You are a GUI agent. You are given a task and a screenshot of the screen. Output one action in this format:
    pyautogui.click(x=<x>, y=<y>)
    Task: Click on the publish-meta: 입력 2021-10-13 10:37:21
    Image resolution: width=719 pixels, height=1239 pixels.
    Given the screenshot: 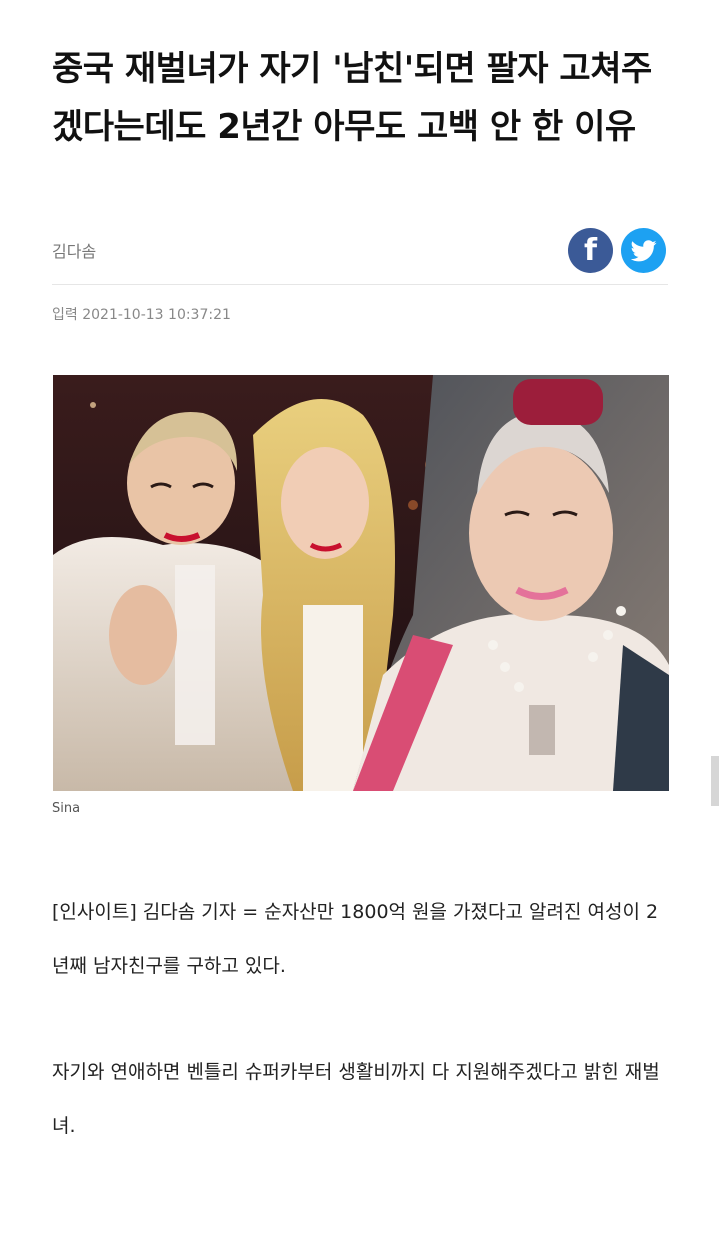 What is the action you would take?
    pyautogui.click(x=141, y=314)
    